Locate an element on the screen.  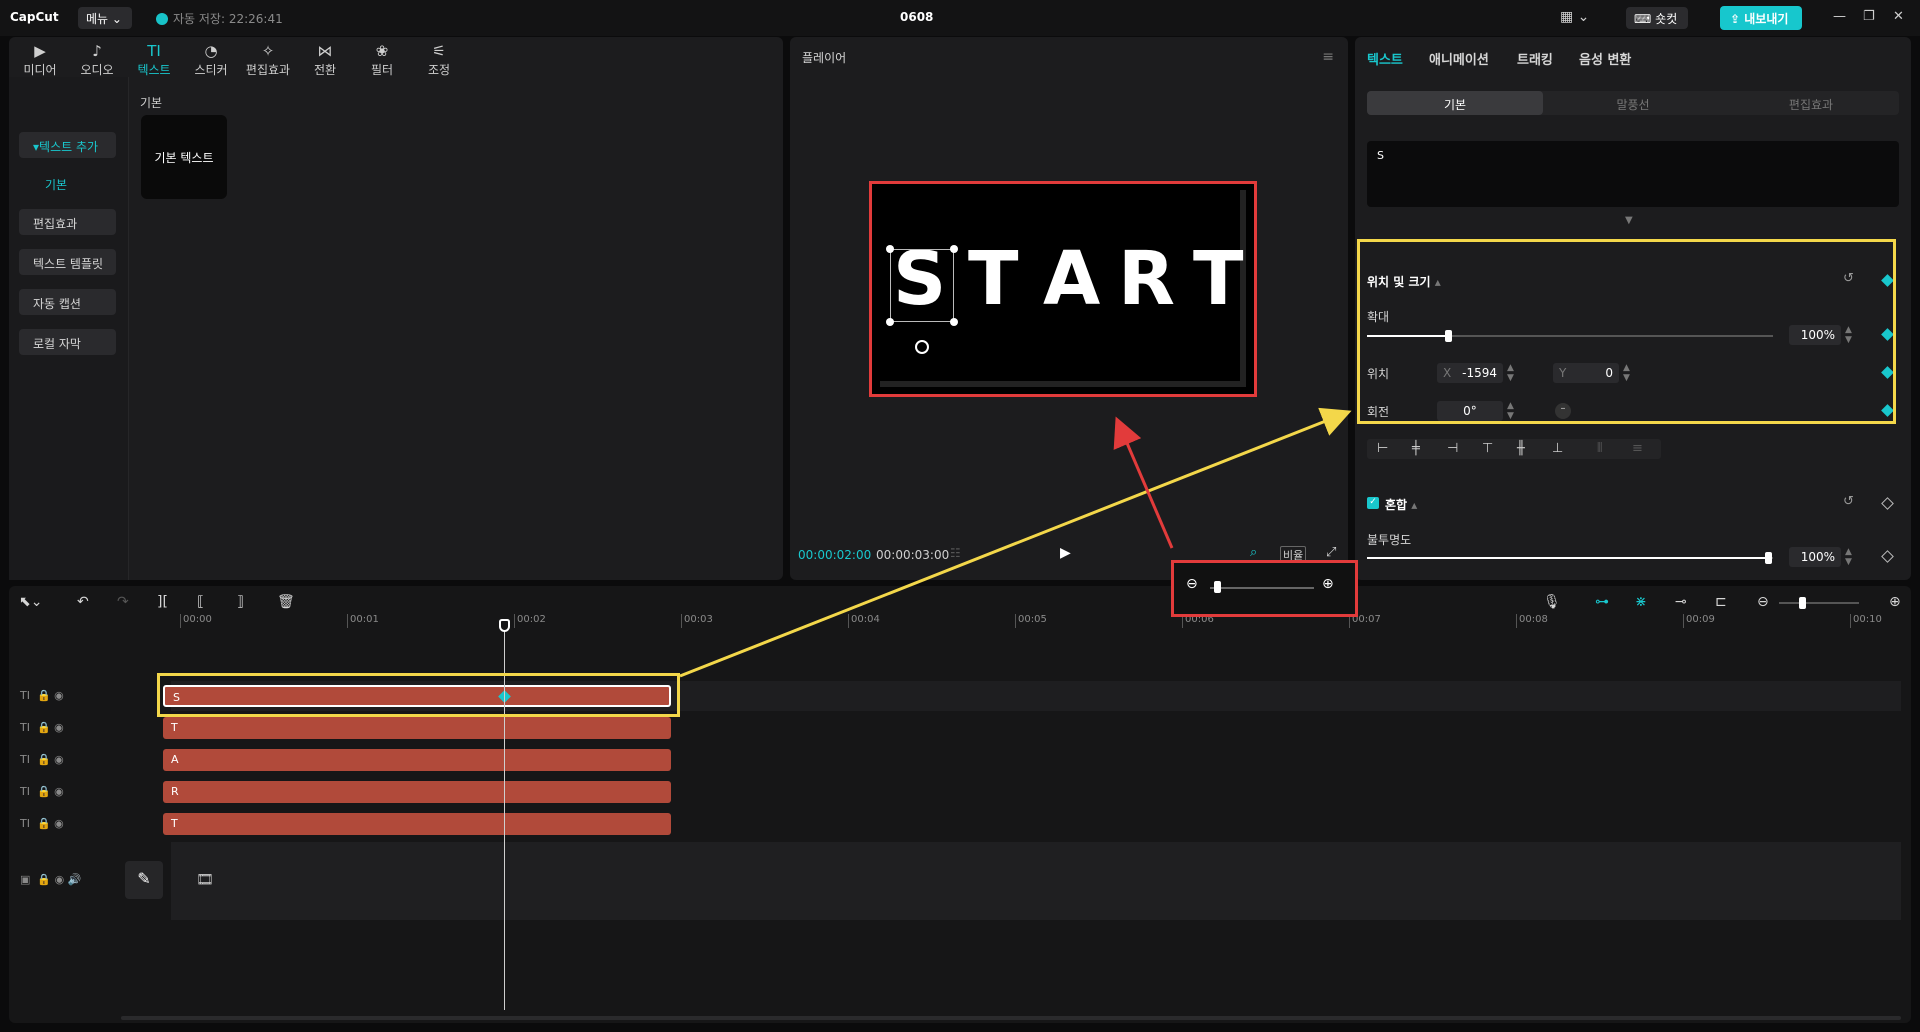
arrow-clip-to-inspector is located at coordinates (1015, 542).